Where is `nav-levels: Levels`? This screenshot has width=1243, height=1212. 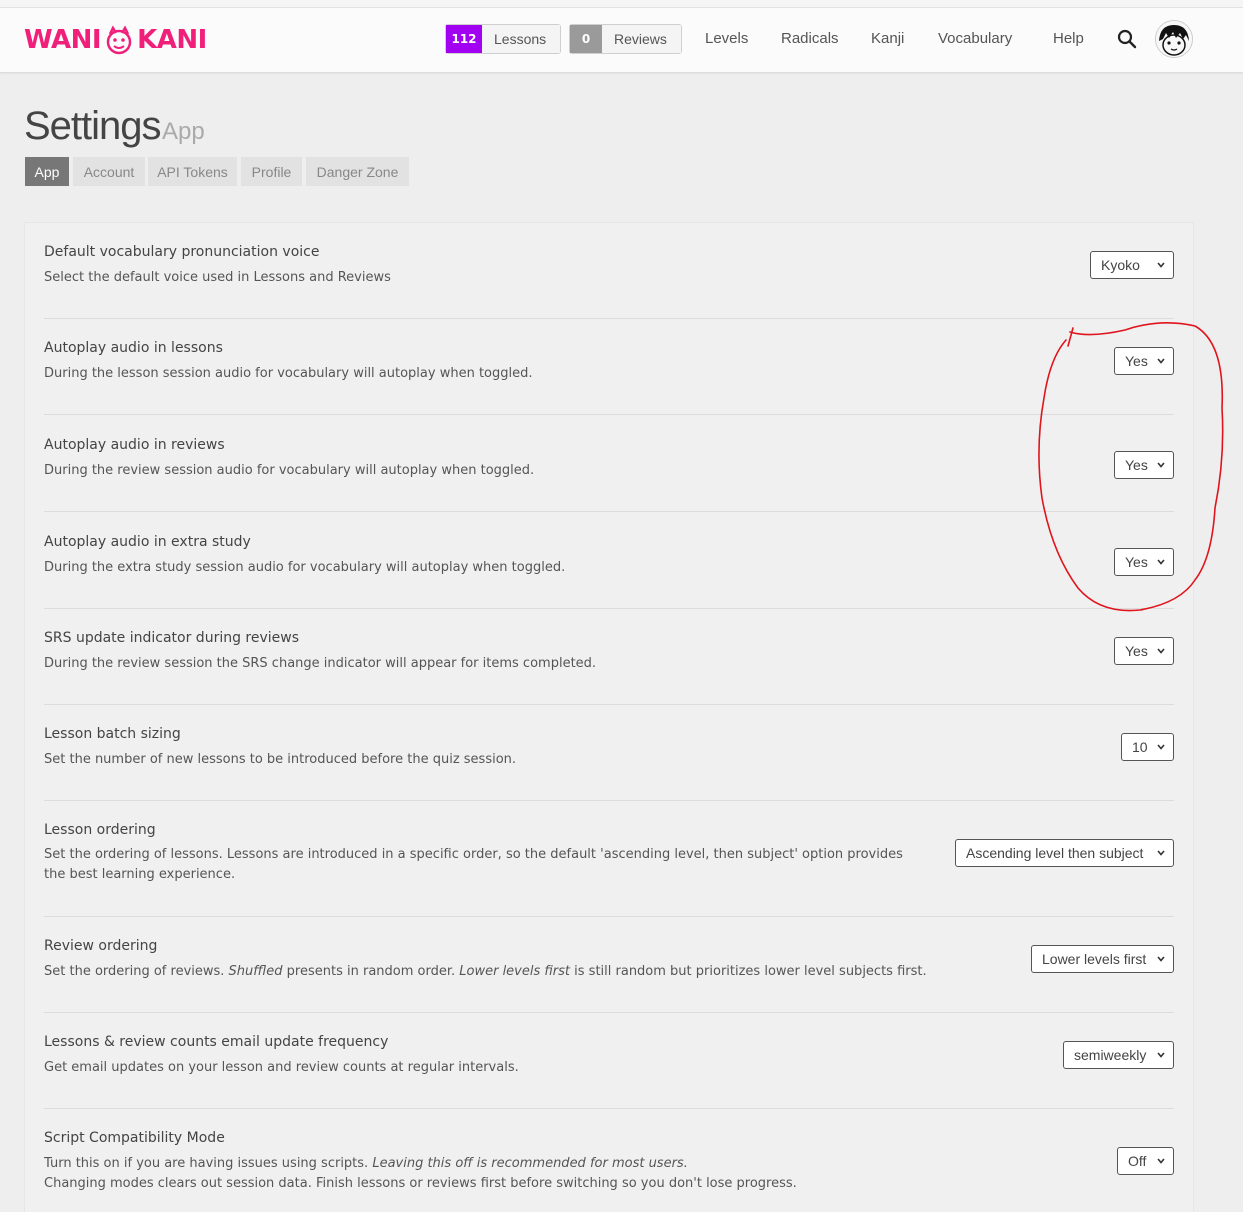 nav-levels: Levels is located at coordinates (726, 38).